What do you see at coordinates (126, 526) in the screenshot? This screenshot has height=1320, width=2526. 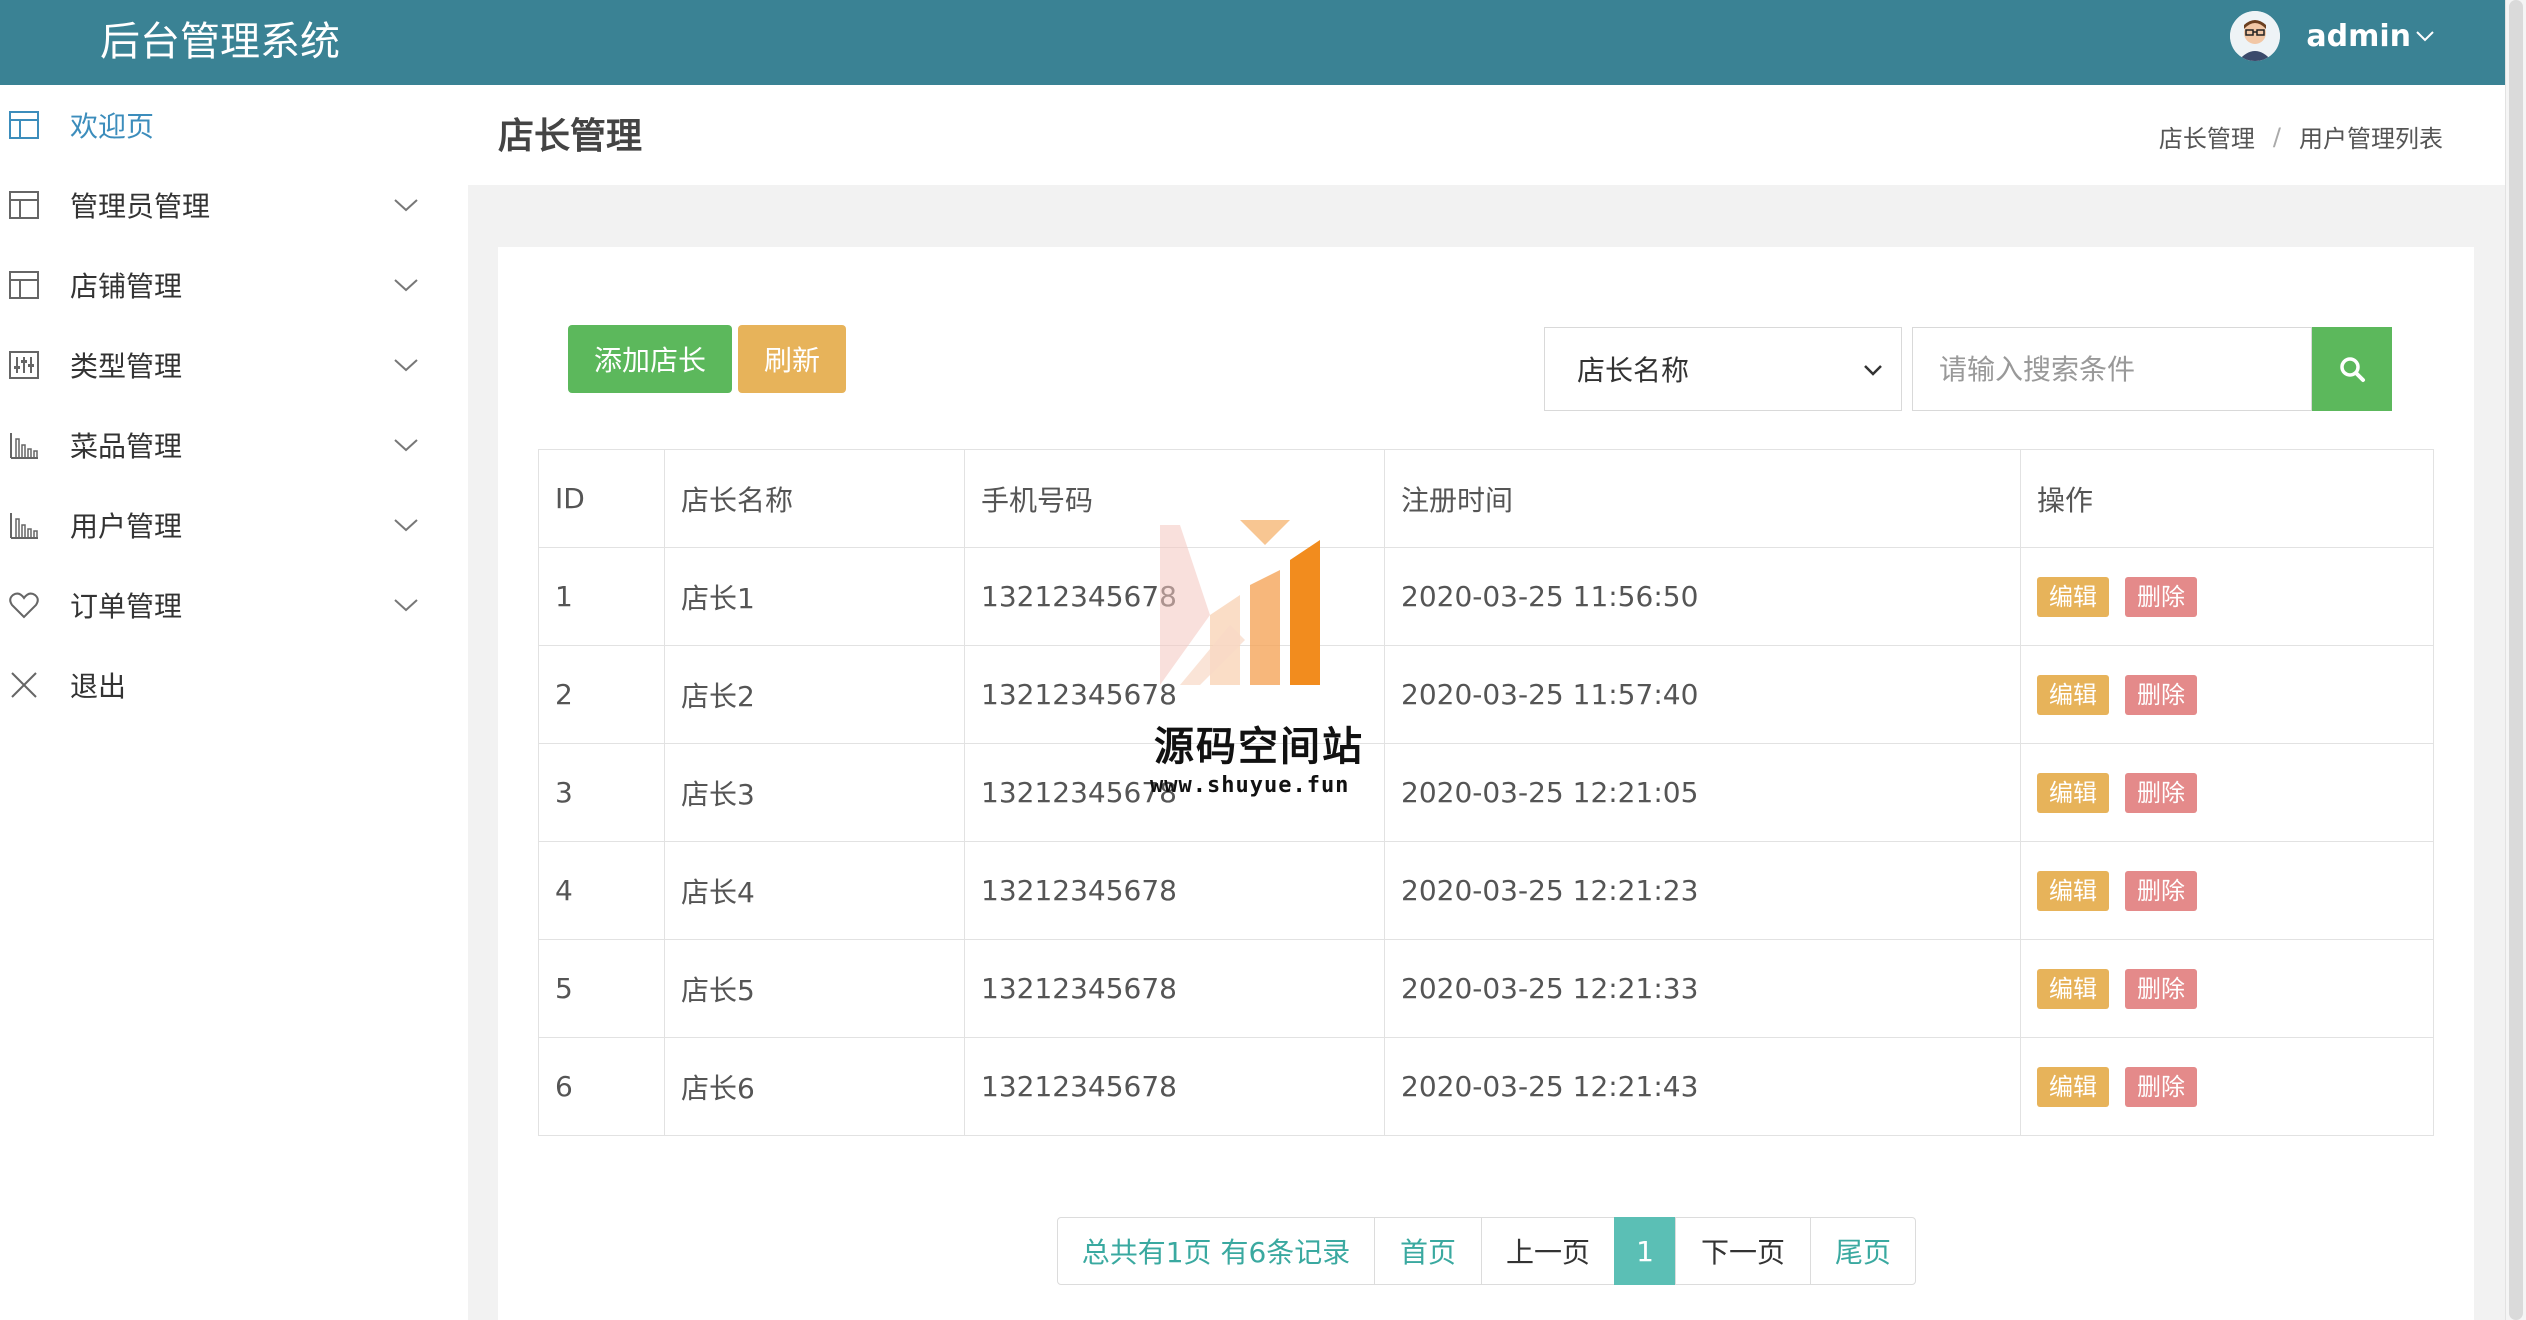 I see `sidebar-item-label: 用户管理` at bounding box center [126, 526].